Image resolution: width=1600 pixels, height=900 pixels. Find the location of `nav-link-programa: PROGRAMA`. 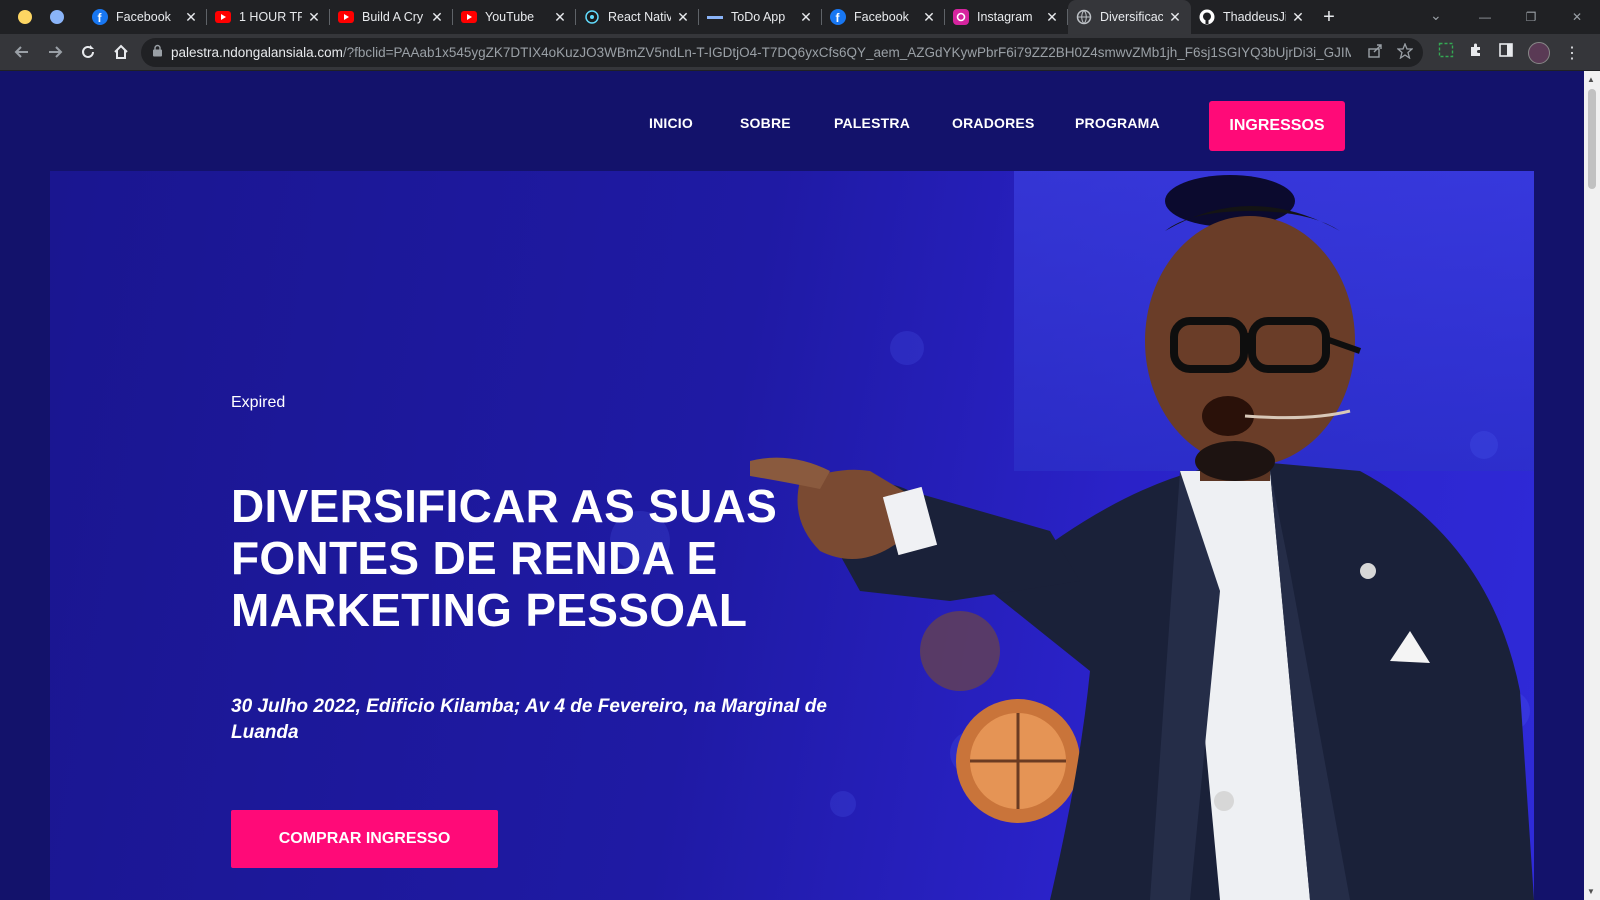

nav-link-programa: PROGRAMA is located at coordinates (1117, 123).